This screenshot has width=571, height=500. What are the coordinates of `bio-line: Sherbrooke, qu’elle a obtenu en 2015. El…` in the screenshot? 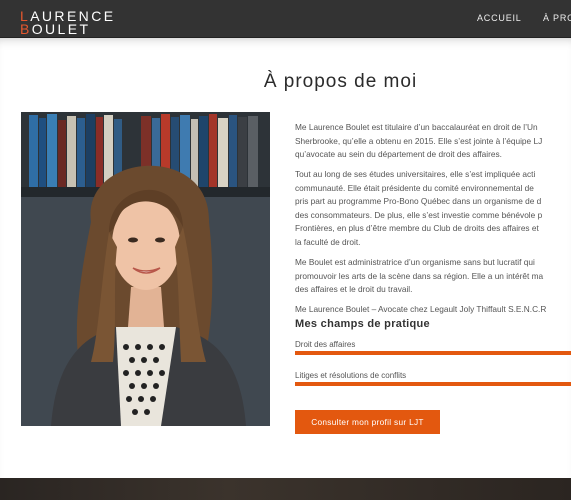 It's located at (419, 140).